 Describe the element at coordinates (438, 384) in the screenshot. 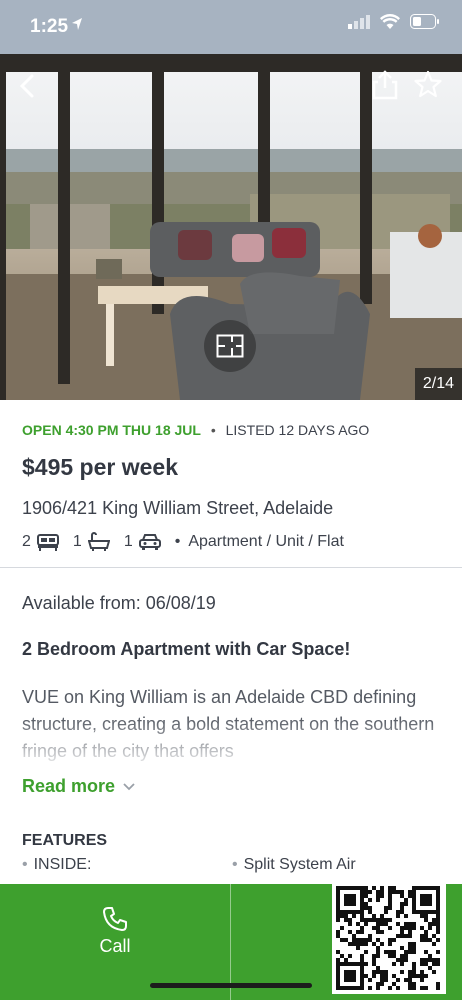

I see `photo-counter: 2/14` at that location.